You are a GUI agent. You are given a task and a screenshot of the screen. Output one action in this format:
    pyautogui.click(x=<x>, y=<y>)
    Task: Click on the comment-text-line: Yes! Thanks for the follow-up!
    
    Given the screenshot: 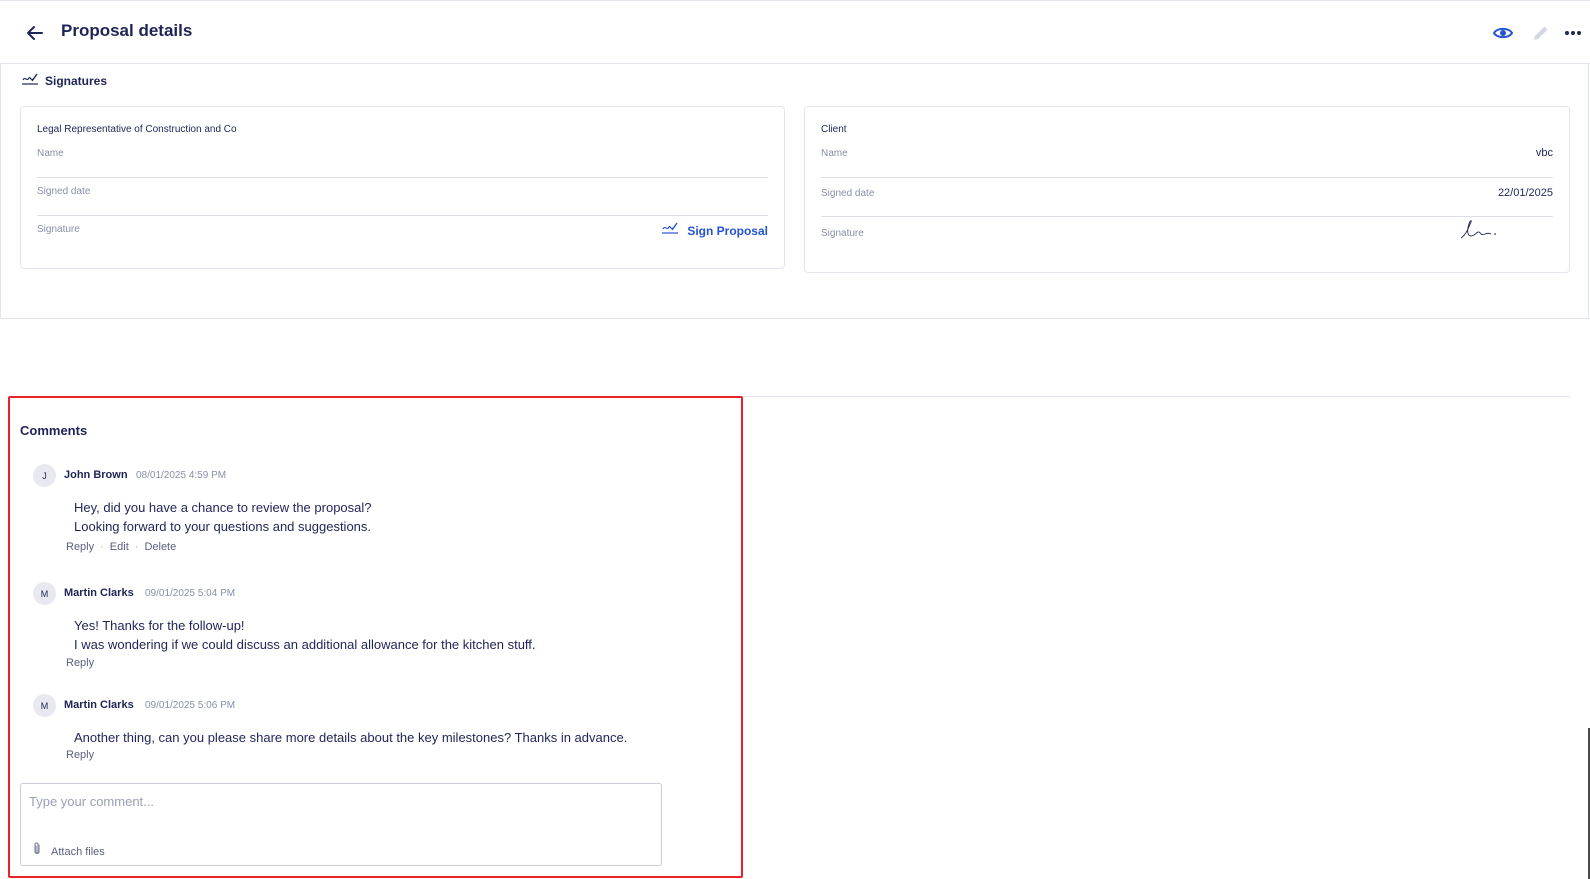 What is the action you would take?
    pyautogui.click(x=159, y=625)
    